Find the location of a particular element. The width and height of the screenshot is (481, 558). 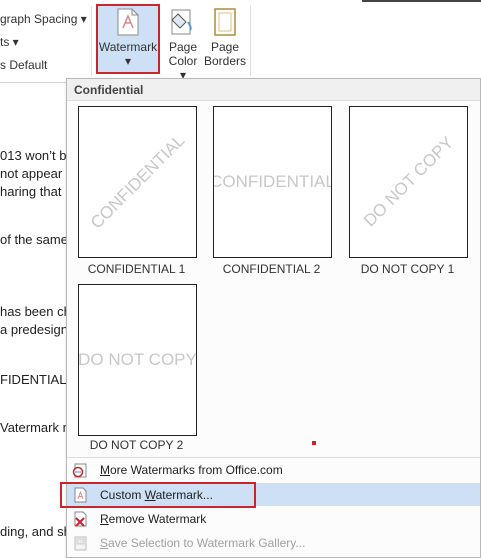

office-online-icon is located at coordinates (79, 470).